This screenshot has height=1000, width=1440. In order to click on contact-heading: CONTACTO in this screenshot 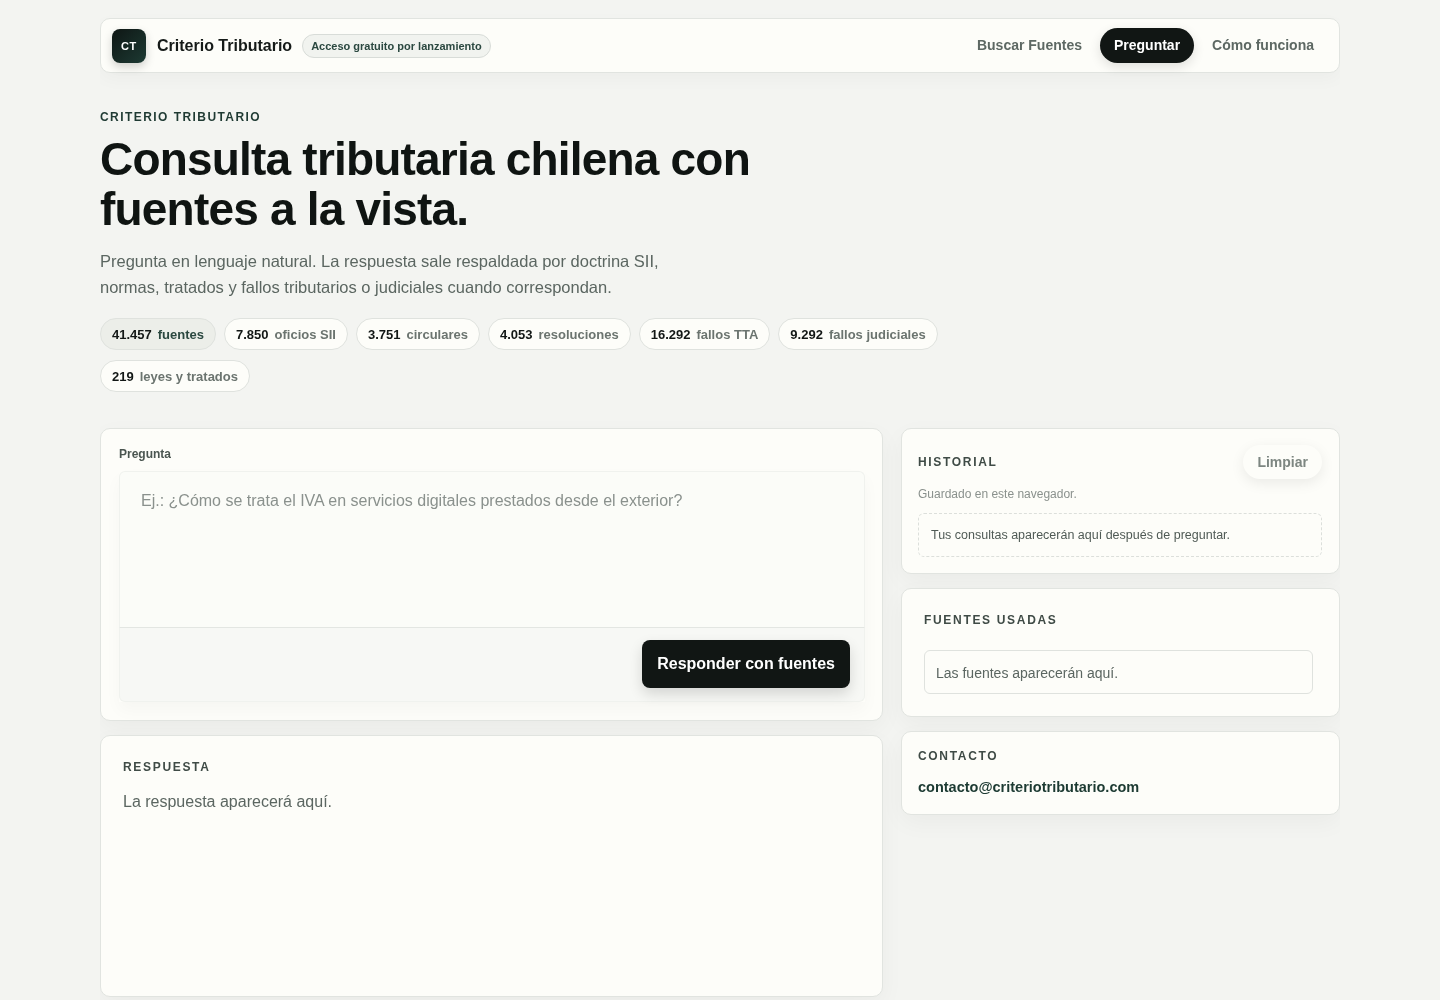, I will do `click(959, 756)`.